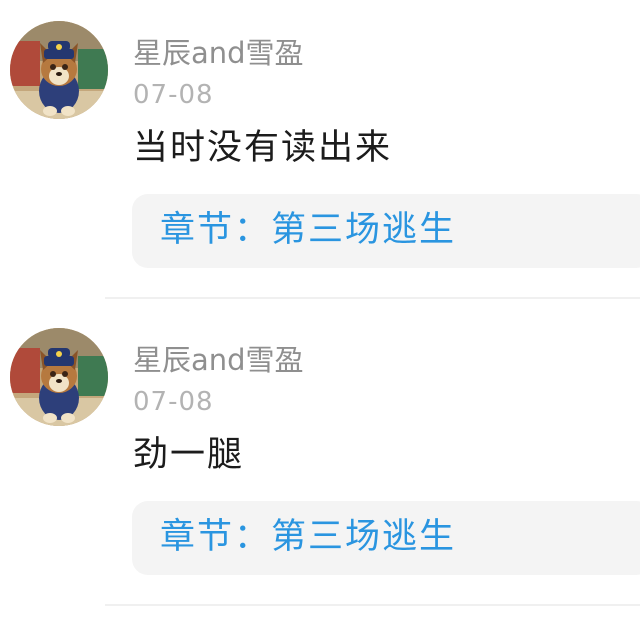 This screenshot has width=640, height=635. I want to click on username: 星辰and雪盈, so click(218, 360).